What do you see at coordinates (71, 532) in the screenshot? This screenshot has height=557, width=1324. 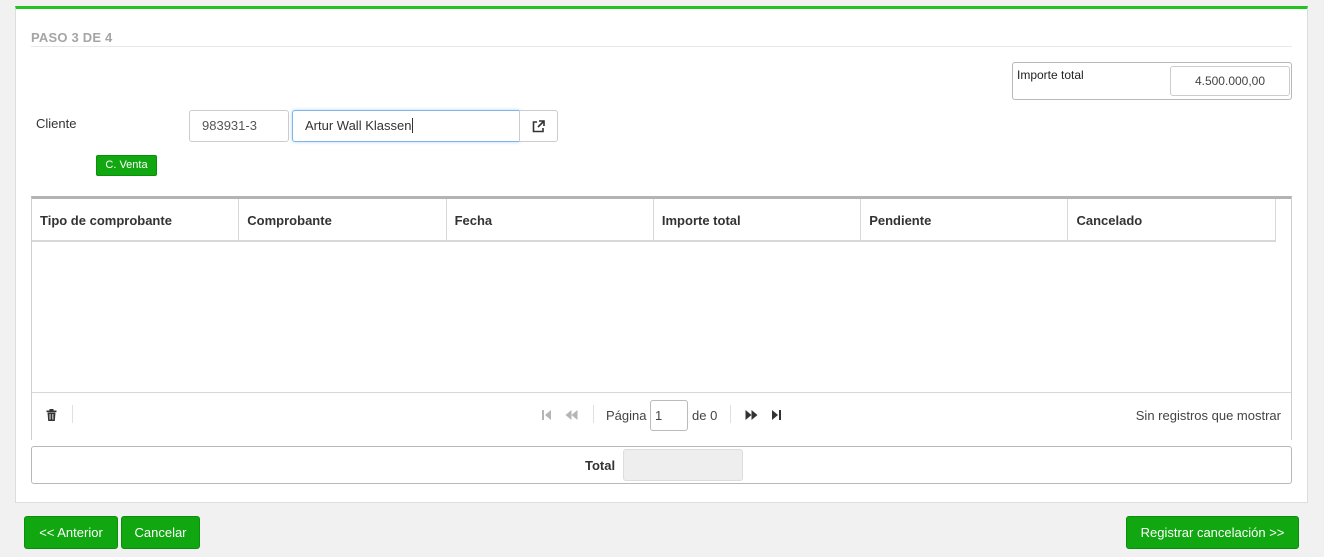 I see `previous-button: << Anterior` at bounding box center [71, 532].